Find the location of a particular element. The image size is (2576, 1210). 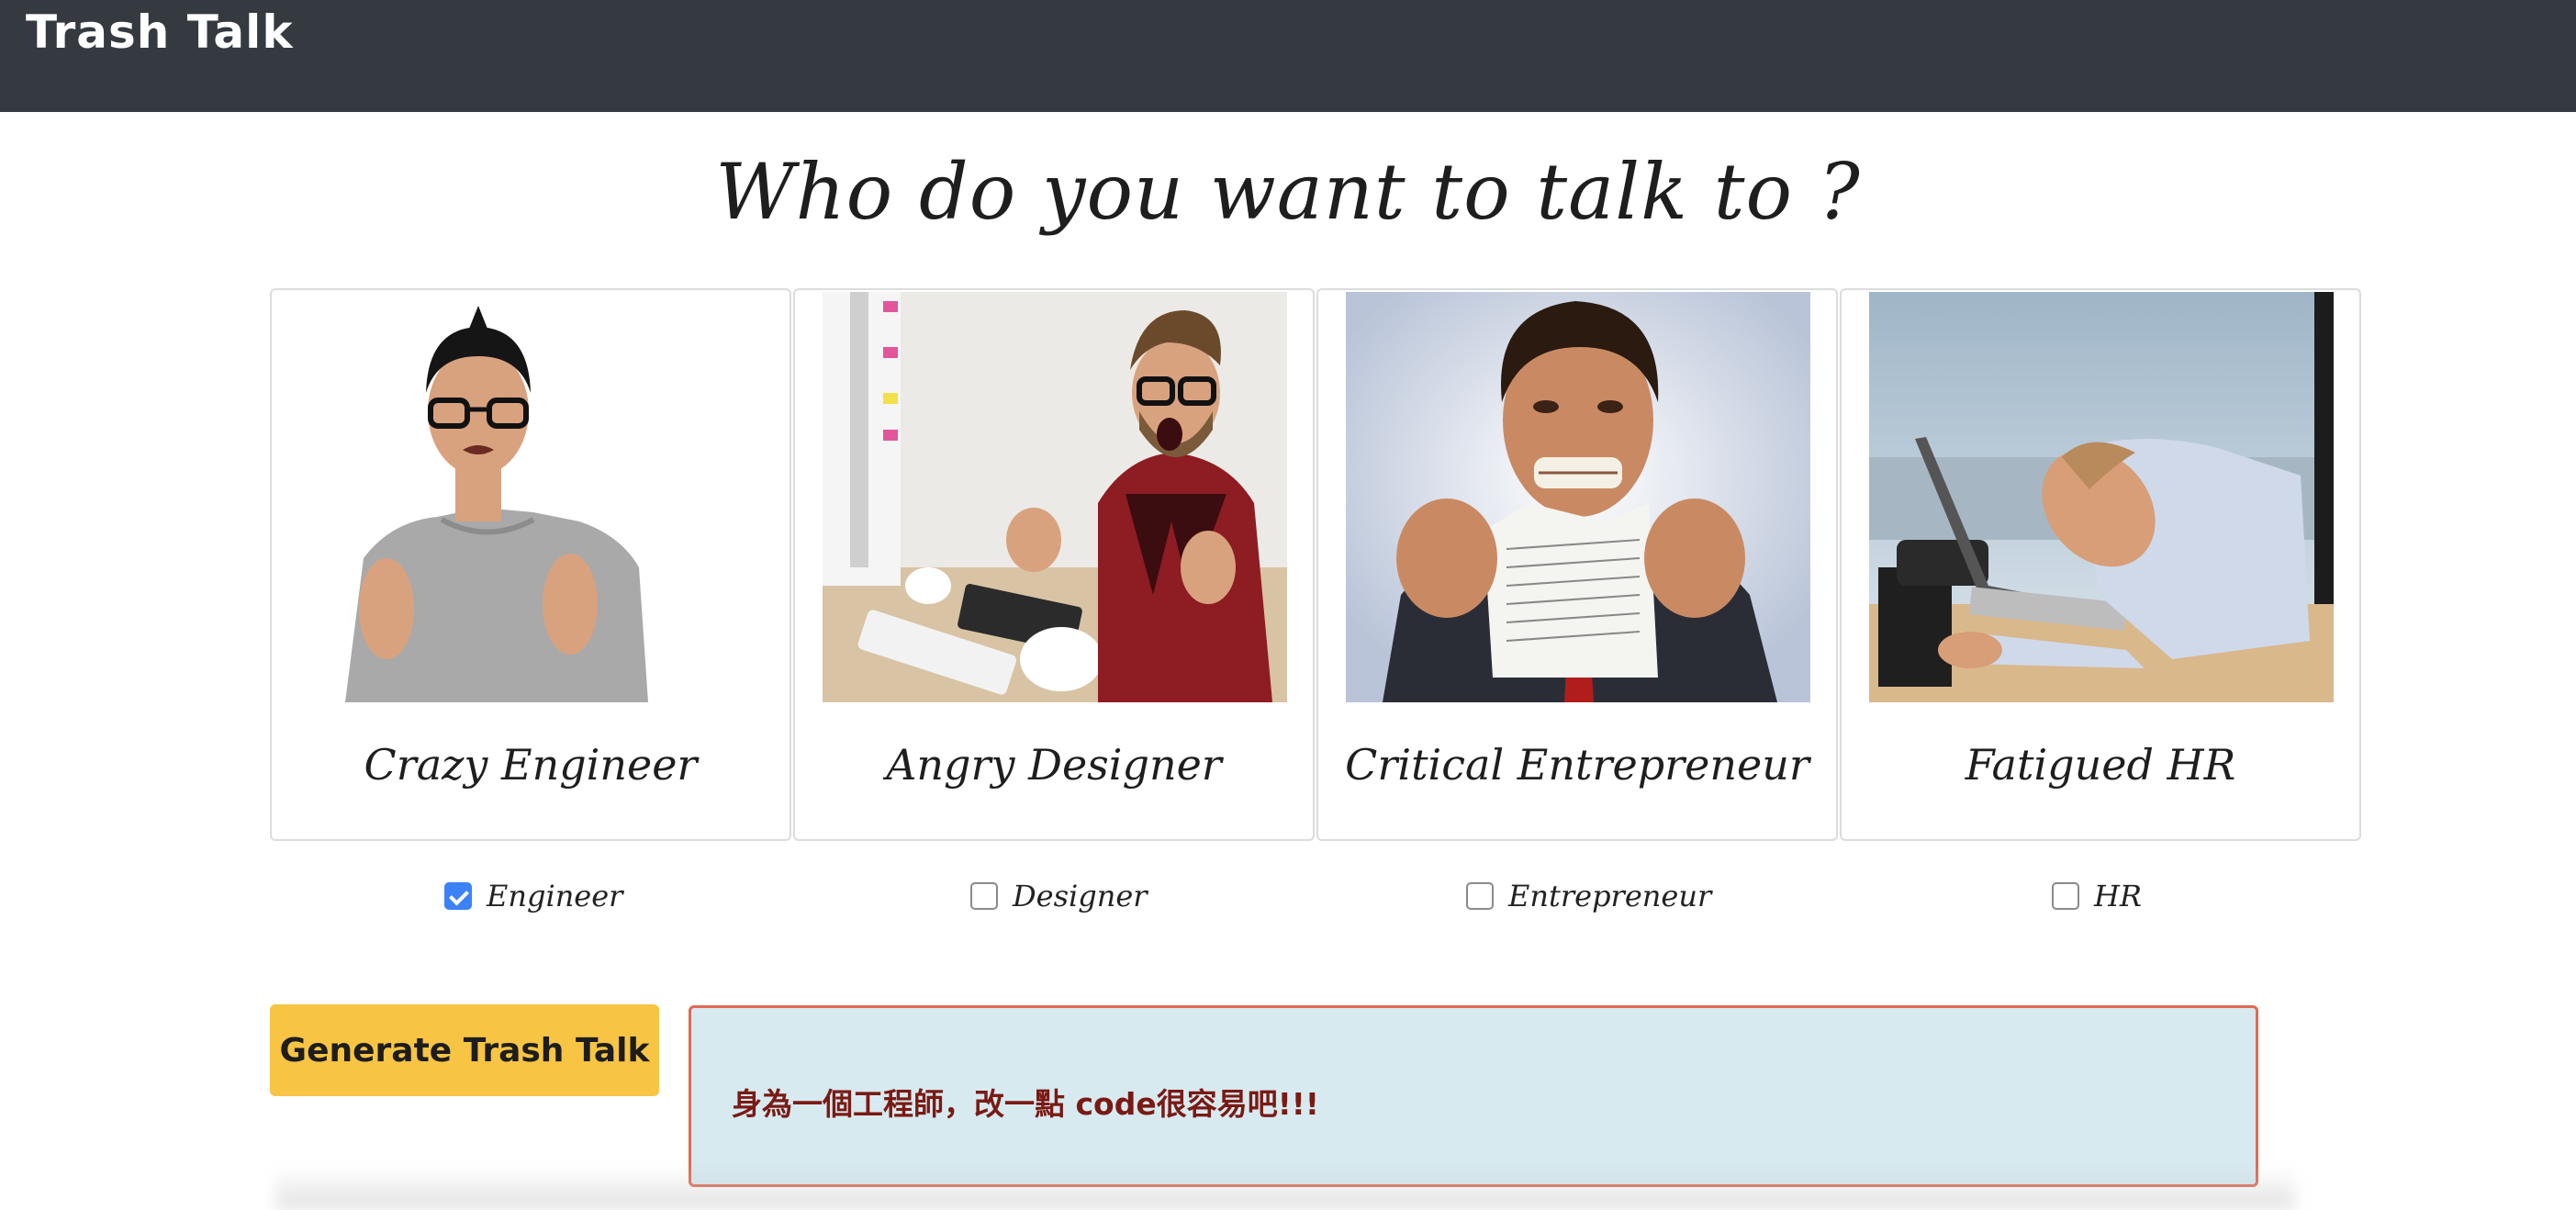

card-title-engineer: Crazy Engineer is located at coordinates (531, 765).